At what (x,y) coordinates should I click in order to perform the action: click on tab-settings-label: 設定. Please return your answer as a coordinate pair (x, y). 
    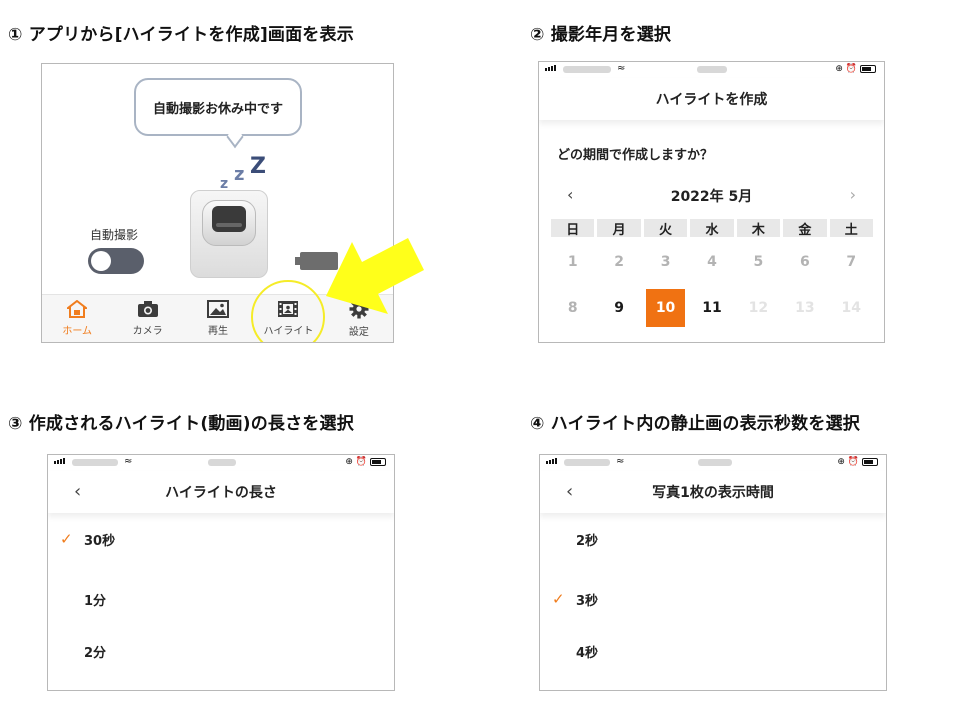
    Looking at the image, I should click on (358, 332).